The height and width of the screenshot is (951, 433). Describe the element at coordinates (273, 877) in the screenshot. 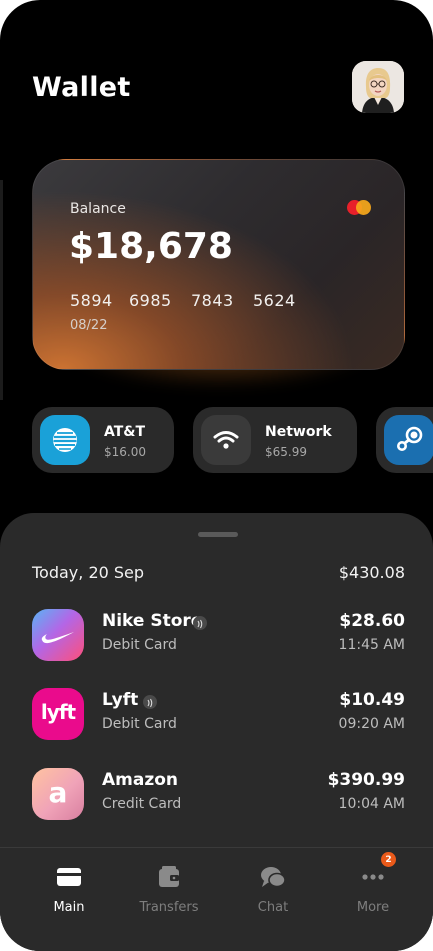

I see `chat-icon` at that location.